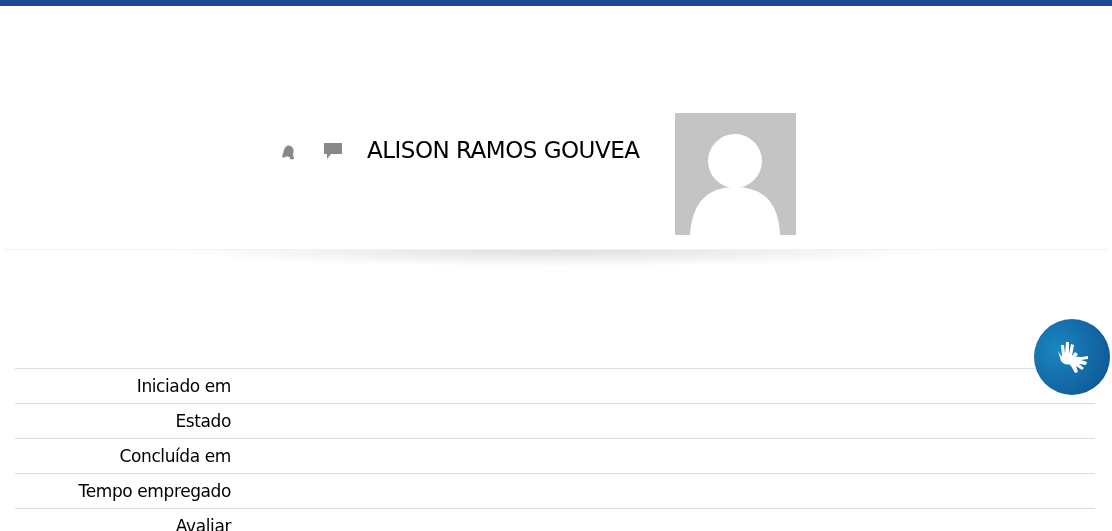 Image resolution: width=1112 pixels, height=531 pixels. What do you see at coordinates (183, 386) in the screenshot?
I see `field-label: Iniciado em` at bounding box center [183, 386].